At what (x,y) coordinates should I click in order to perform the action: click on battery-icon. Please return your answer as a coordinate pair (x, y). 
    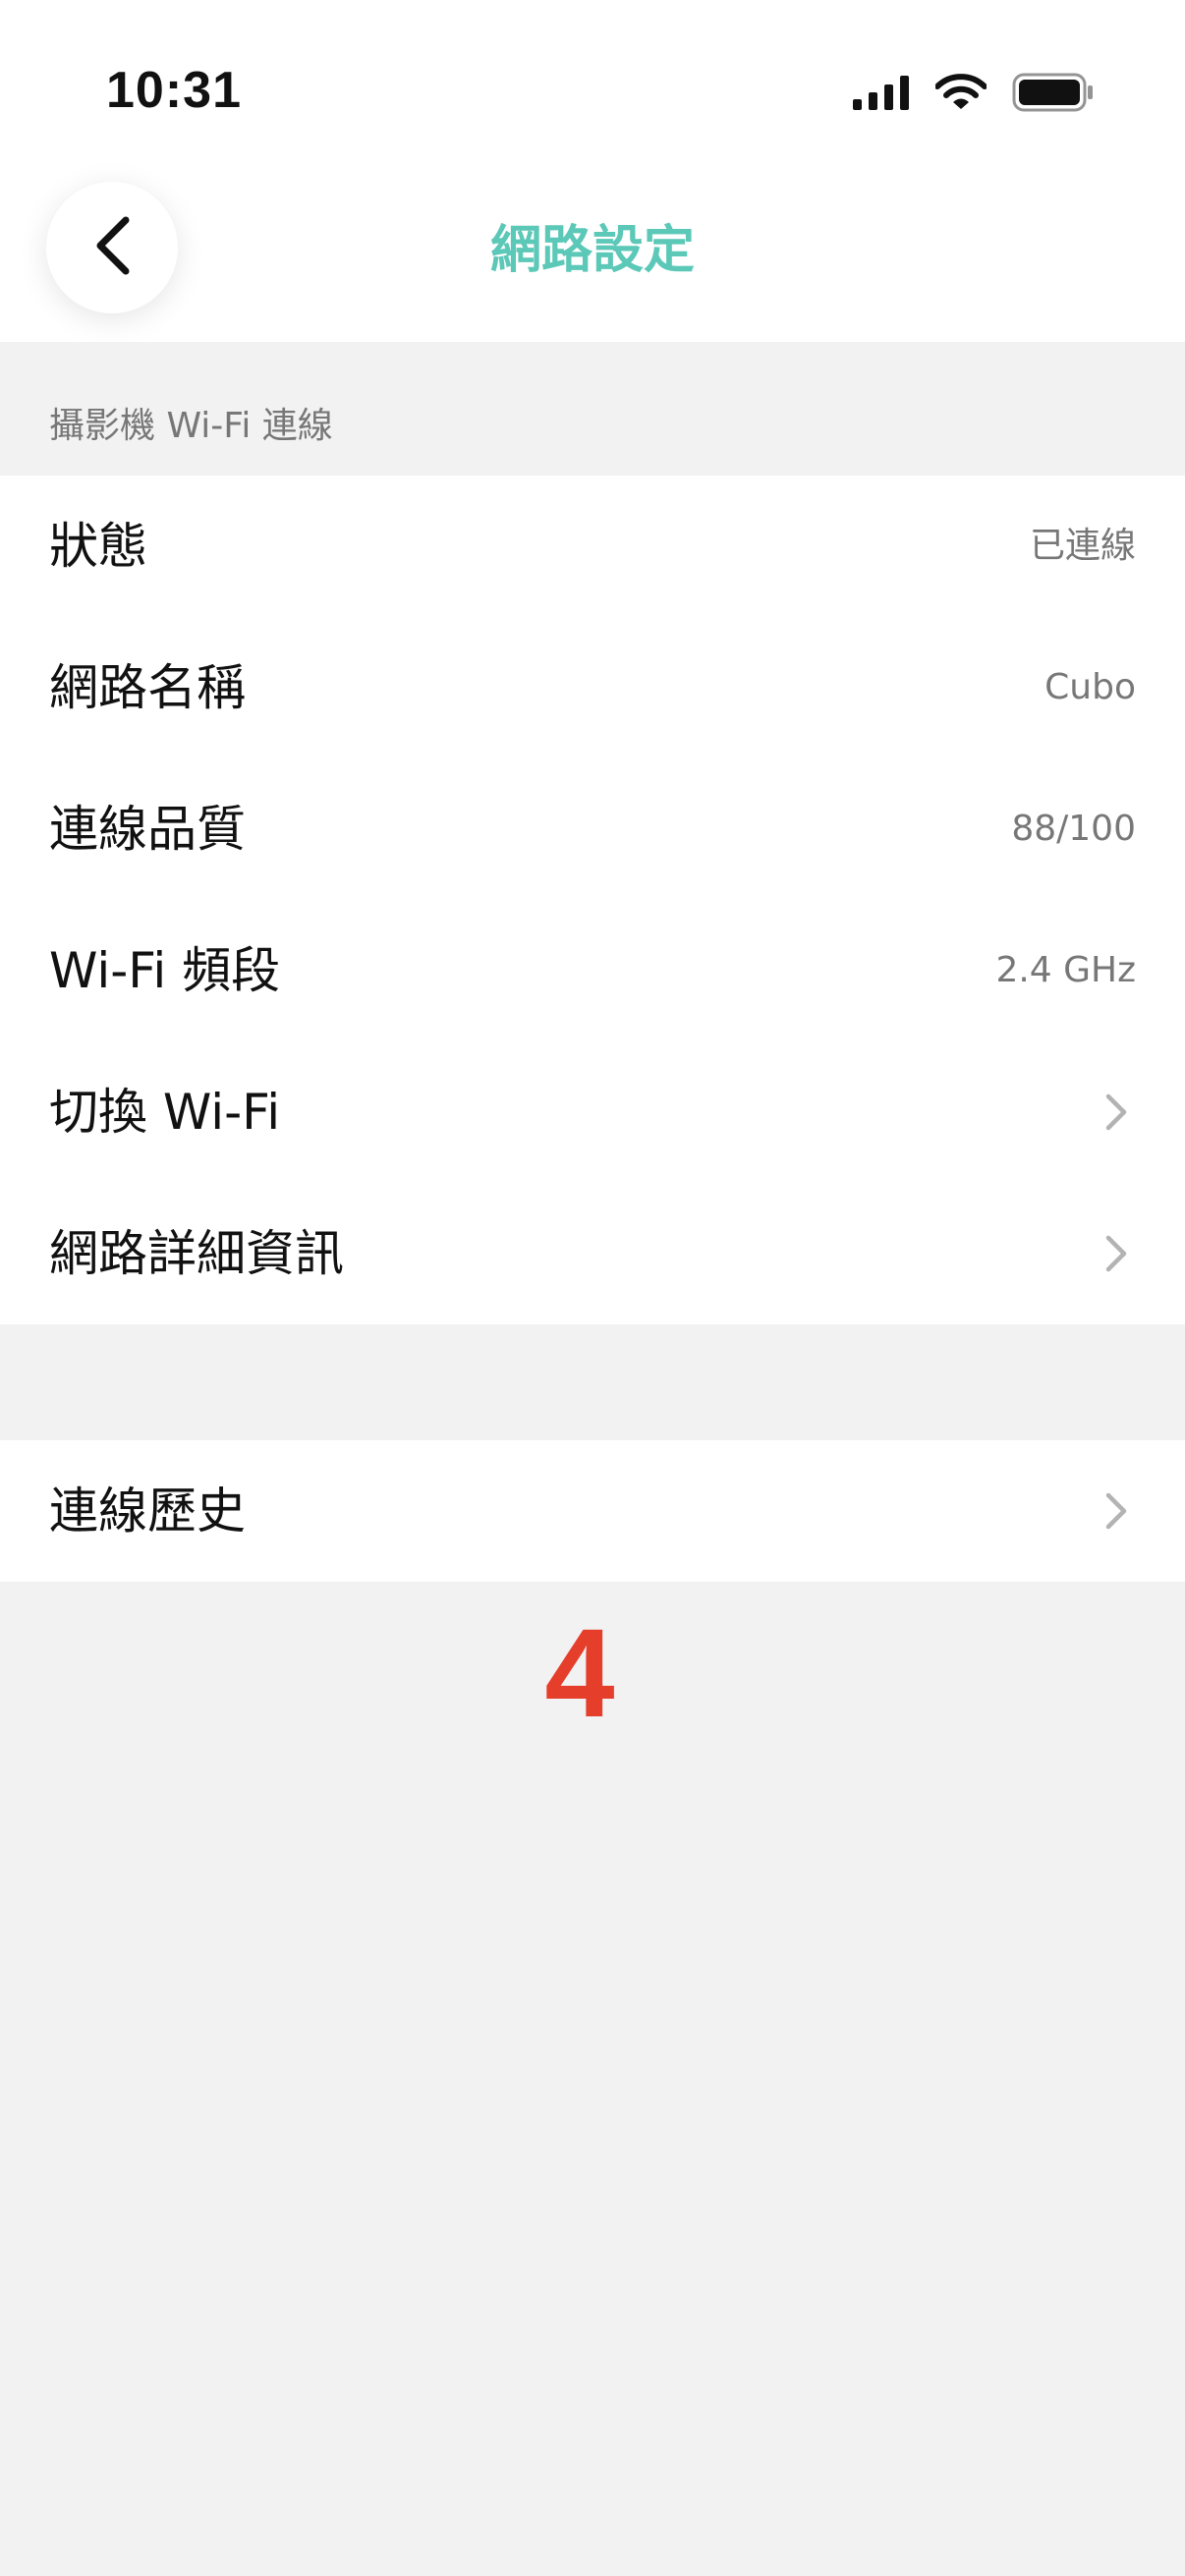
    Looking at the image, I should click on (1053, 94).